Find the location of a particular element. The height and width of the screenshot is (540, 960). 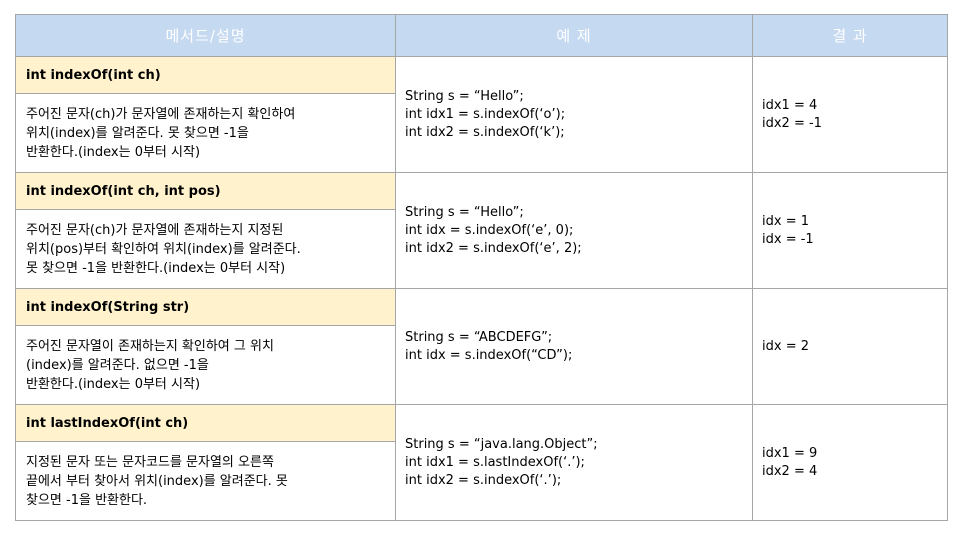

description-line: 못 찾으면 -1을 반환한다.(index는 0부터 시작) is located at coordinates (156, 268).